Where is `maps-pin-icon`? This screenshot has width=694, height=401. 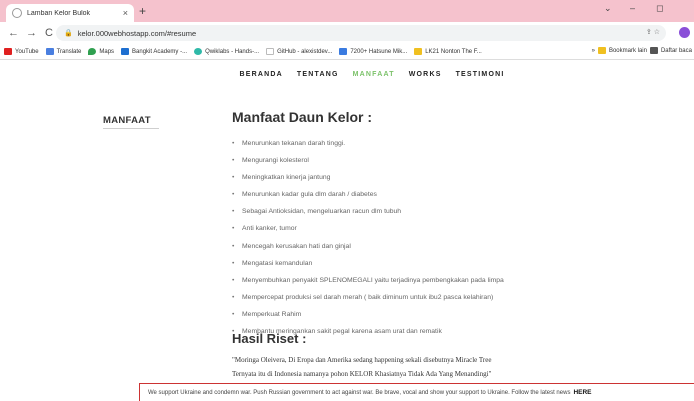 maps-pin-icon is located at coordinates (92, 51).